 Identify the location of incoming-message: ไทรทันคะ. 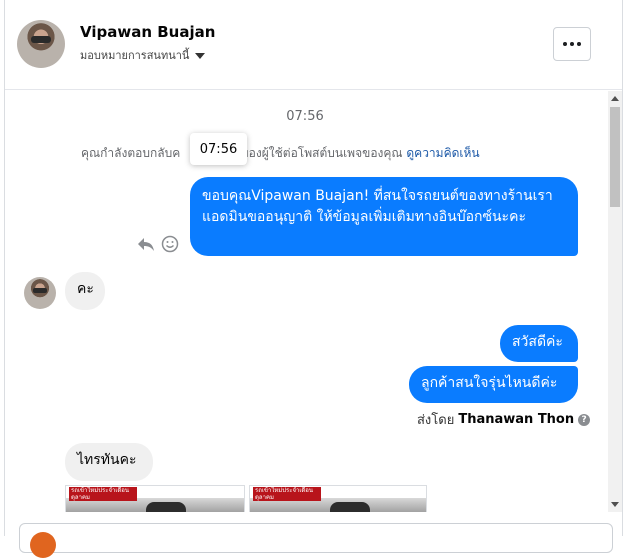
(109, 462).